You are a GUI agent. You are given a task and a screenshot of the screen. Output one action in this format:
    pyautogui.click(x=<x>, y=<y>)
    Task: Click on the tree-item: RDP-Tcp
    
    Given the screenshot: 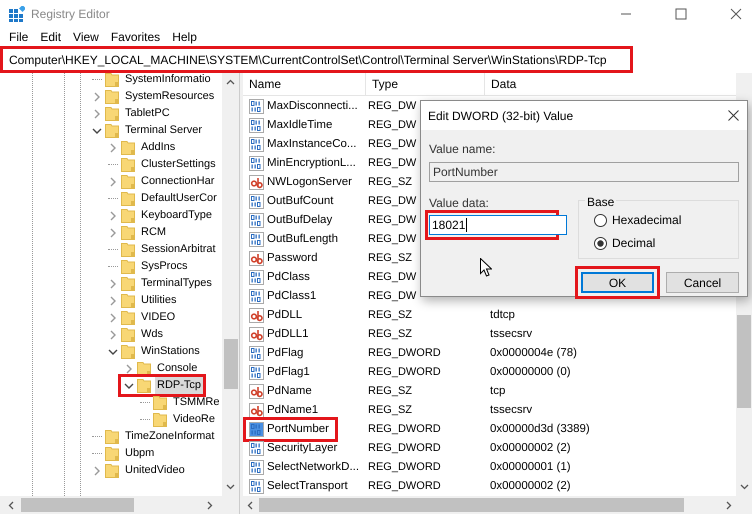 What is the action you would take?
    pyautogui.click(x=179, y=385)
    